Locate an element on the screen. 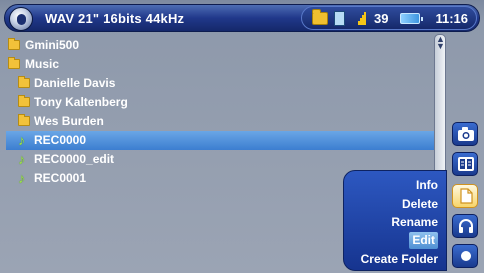  list-item-rec0000: ♪ REC0000 is located at coordinates (222, 140).